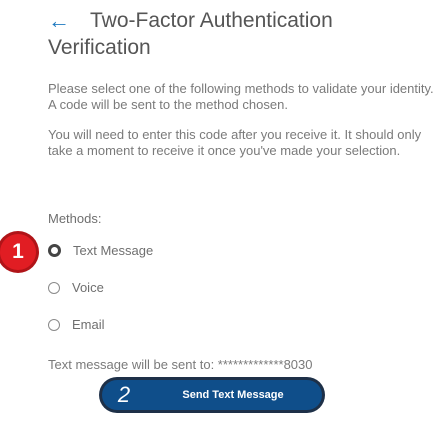 This screenshot has width=447, height=422. What do you see at coordinates (88, 324) in the screenshot?
I see `method-label: Email` at bounding box center [88, 324].